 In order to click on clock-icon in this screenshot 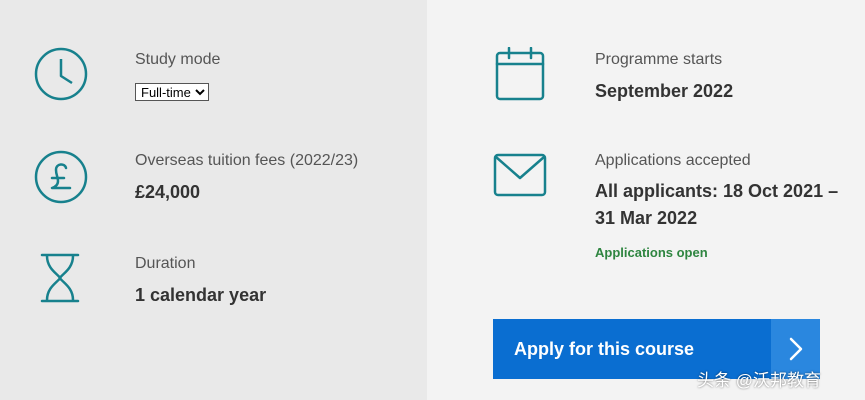, I will do `click(61, 74)`.